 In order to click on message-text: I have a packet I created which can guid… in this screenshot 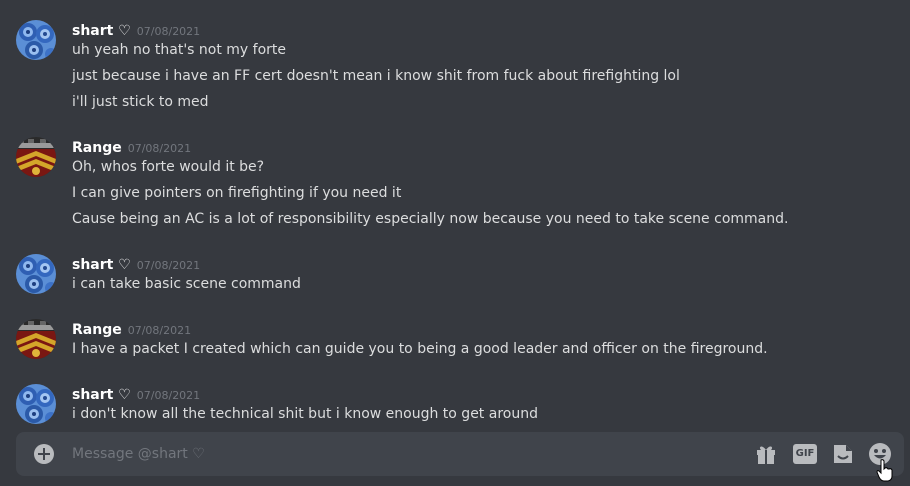, I will do `click(420, 349)`.